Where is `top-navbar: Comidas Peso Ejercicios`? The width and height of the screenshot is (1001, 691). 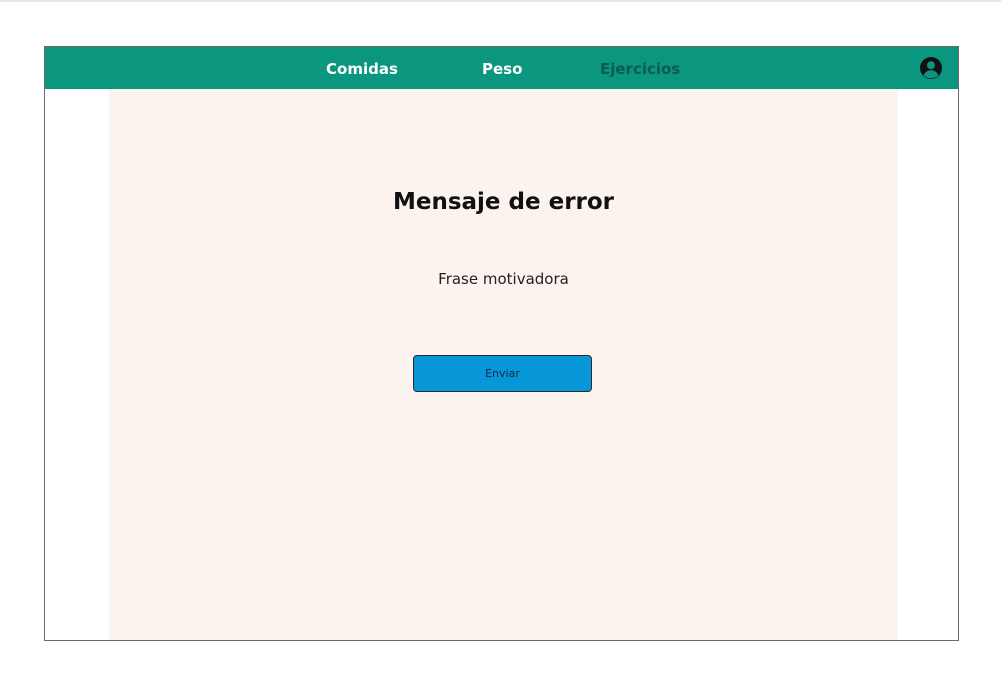
top-navbar: Comidas Peso Ejercicios is located at coordinates (501, 68).